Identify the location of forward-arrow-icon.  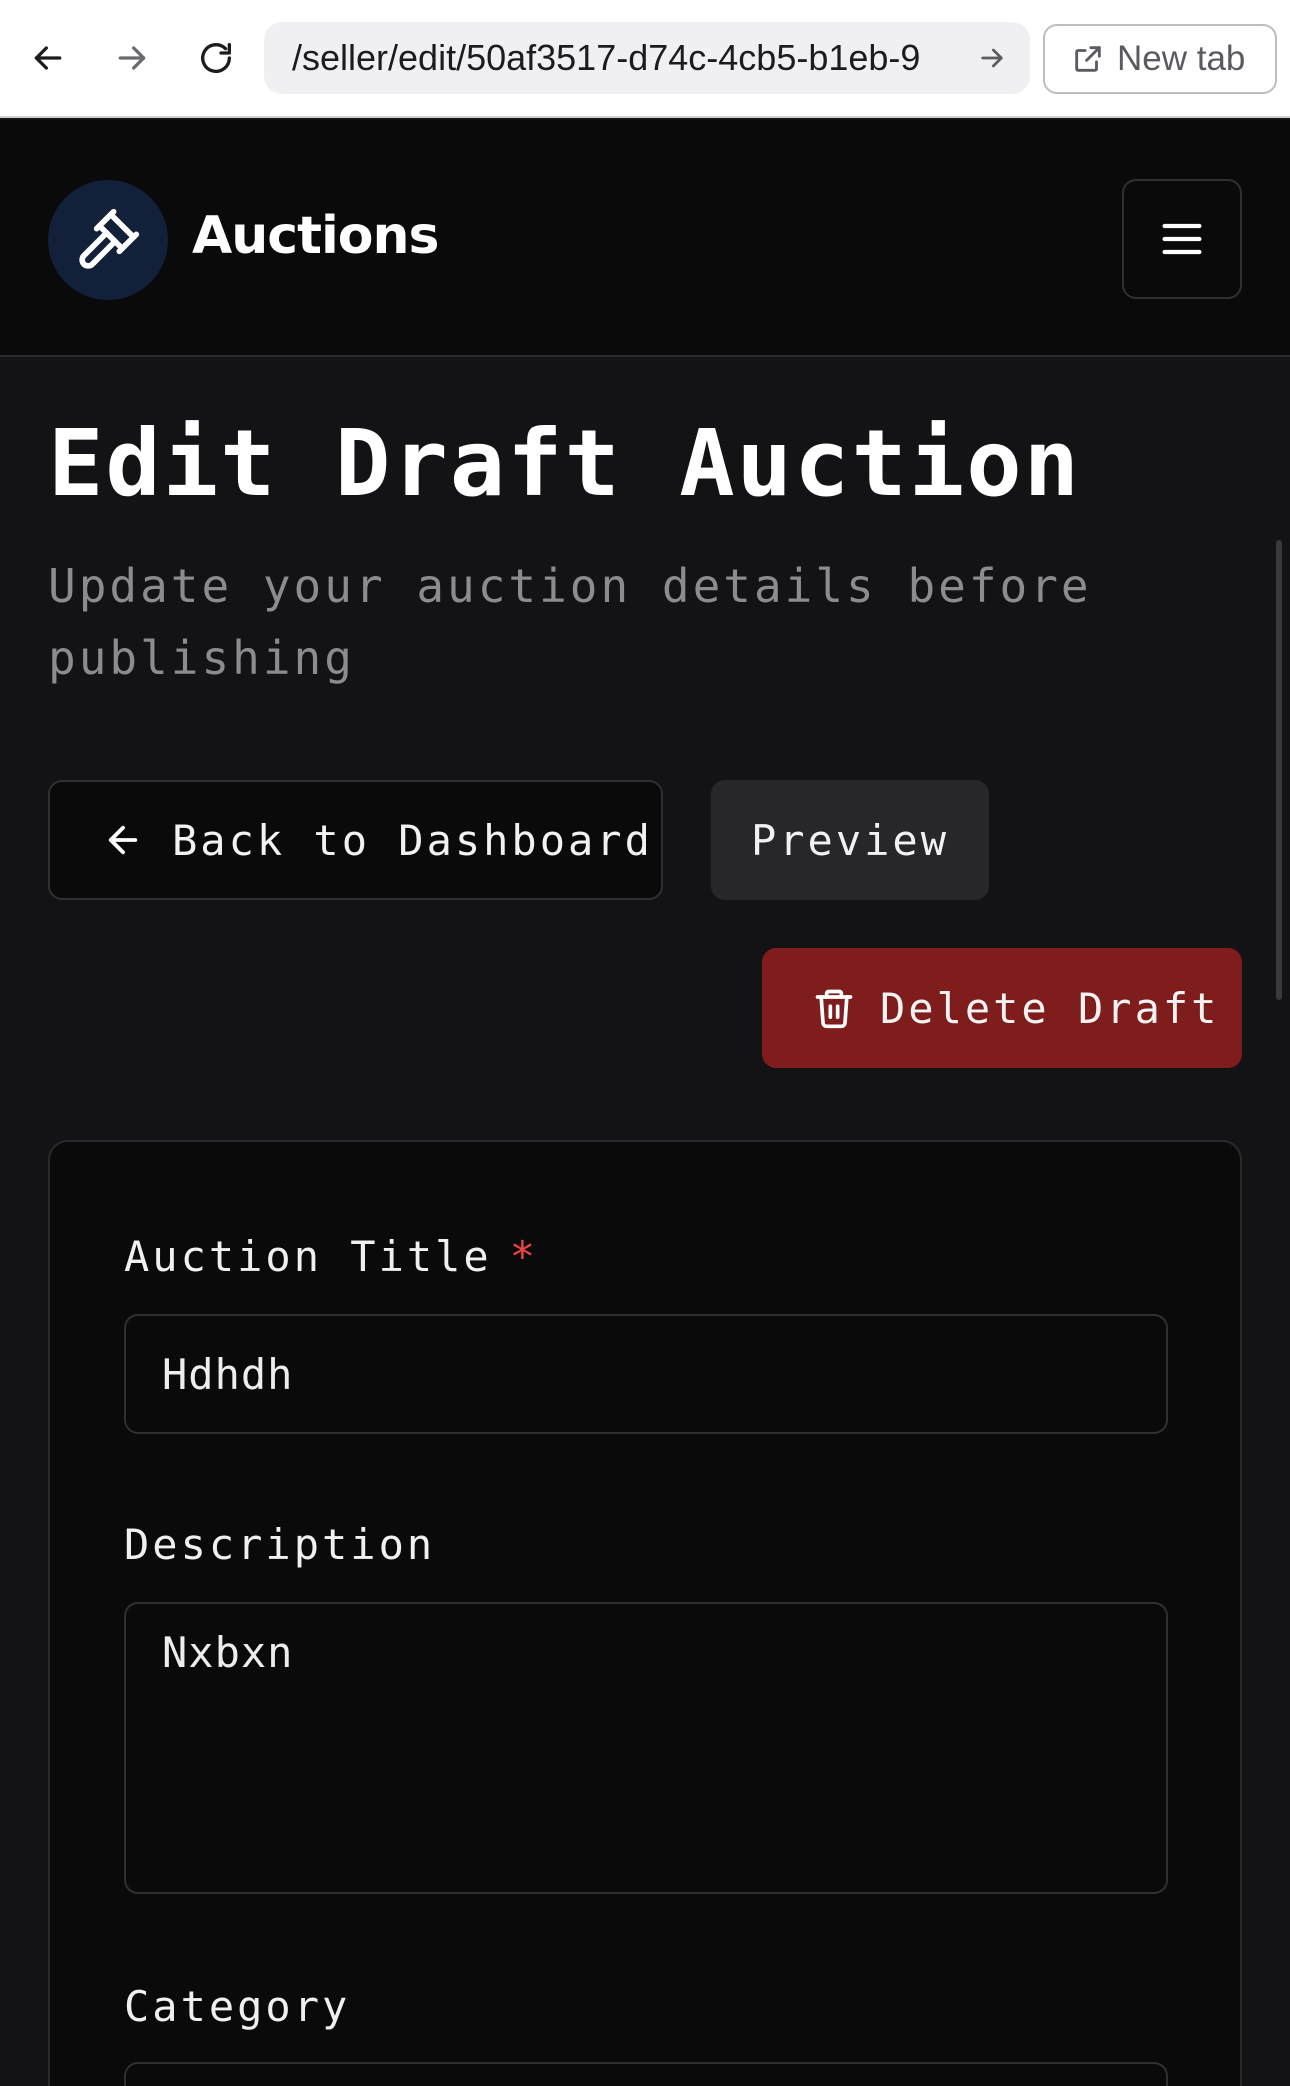
(132, 58).